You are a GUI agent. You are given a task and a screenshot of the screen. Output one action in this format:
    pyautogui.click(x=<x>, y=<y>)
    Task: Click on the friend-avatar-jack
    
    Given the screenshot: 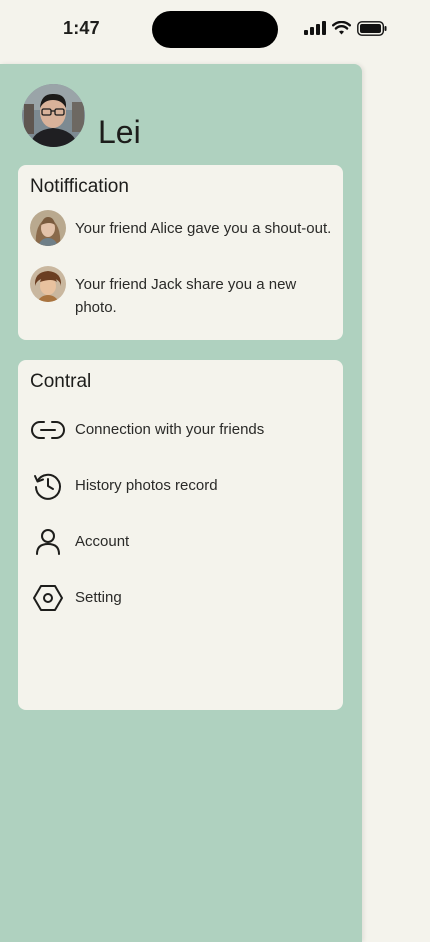 What is the action you would take?
    pyautogui.click(x=48, y=284)
    